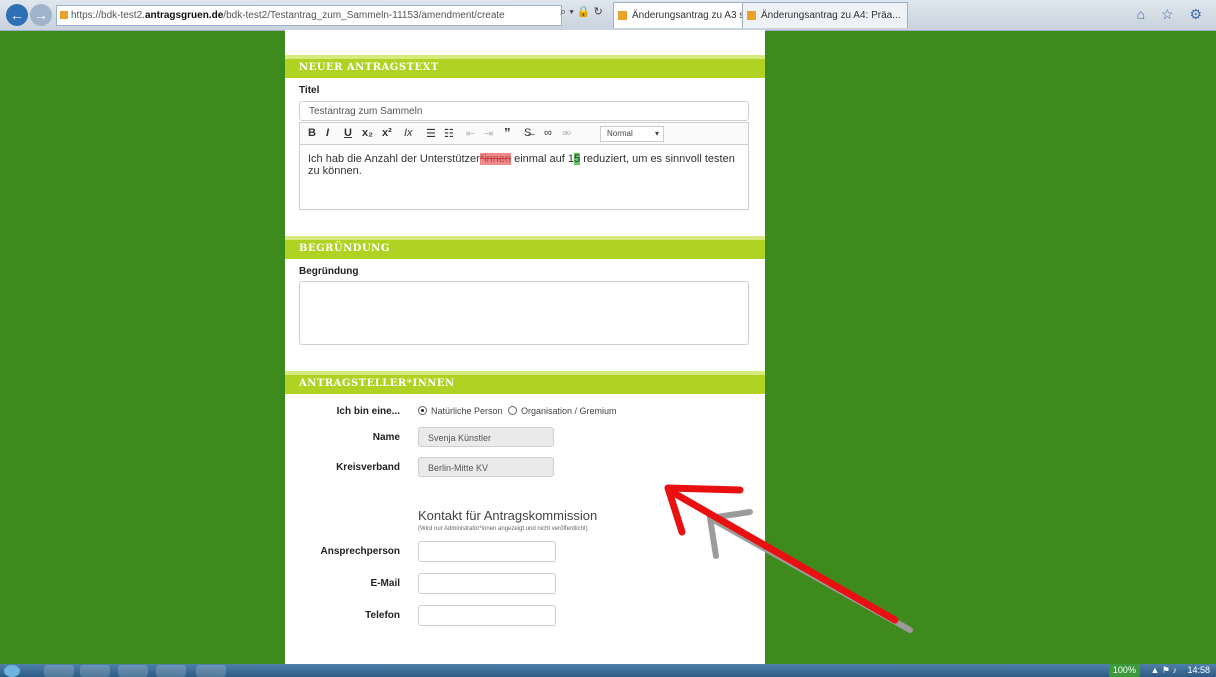 Image resolution: width=1216 pixels, height=677 pixels. Describe the element at coordinates (524, 313) in the screenshot. I see `begruendung-textarea` at that location.